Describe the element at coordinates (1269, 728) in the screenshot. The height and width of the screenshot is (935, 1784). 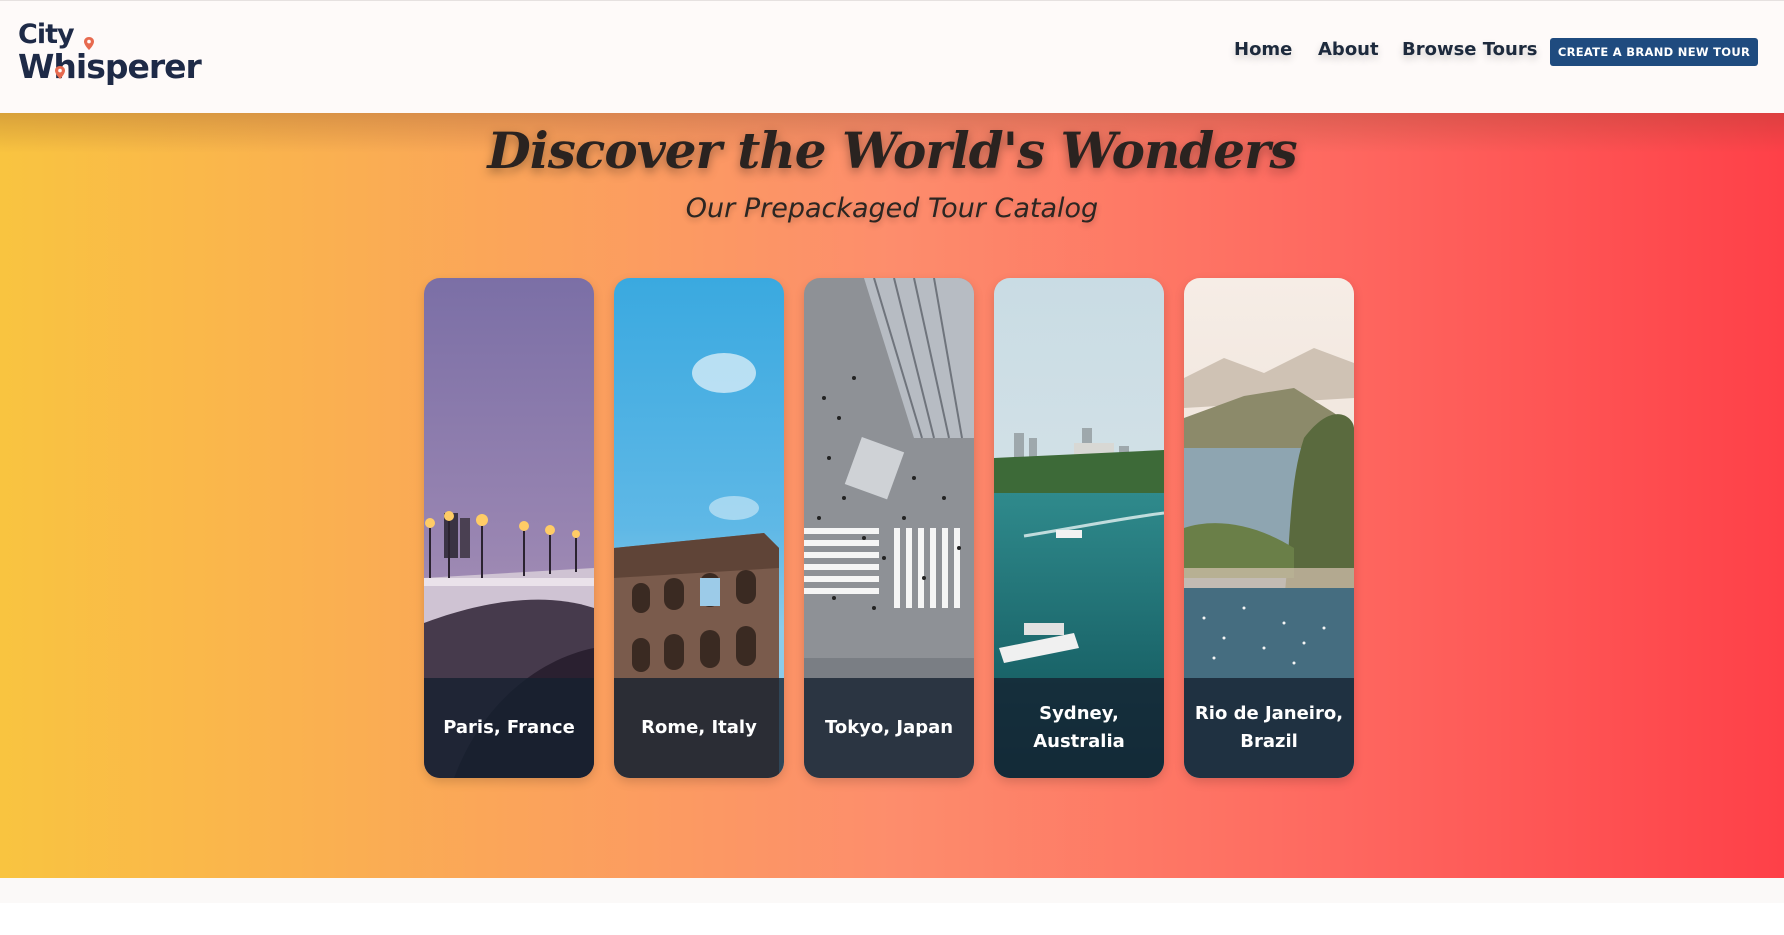
I see `tour-card-title: Rio de Janeiro, Brazil` at that location.